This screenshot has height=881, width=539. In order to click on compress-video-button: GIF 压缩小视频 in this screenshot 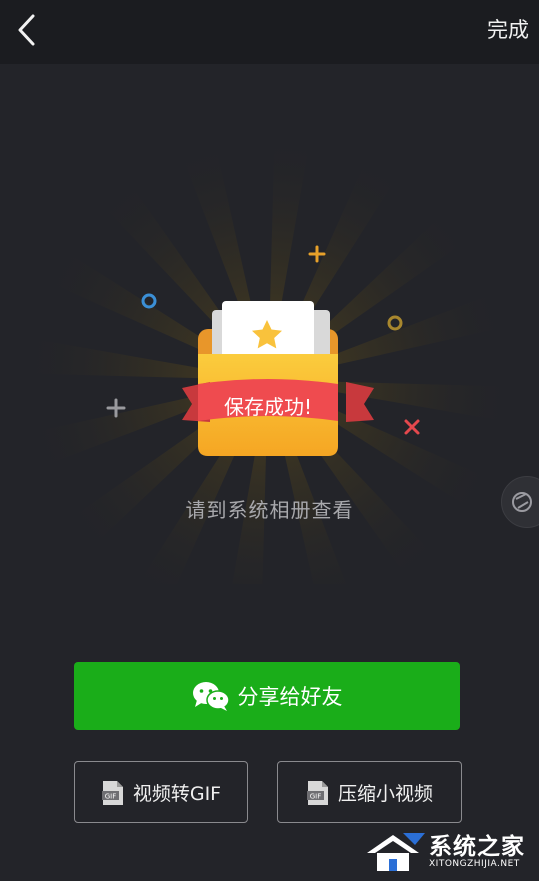, I will do `click(369, 792)`.